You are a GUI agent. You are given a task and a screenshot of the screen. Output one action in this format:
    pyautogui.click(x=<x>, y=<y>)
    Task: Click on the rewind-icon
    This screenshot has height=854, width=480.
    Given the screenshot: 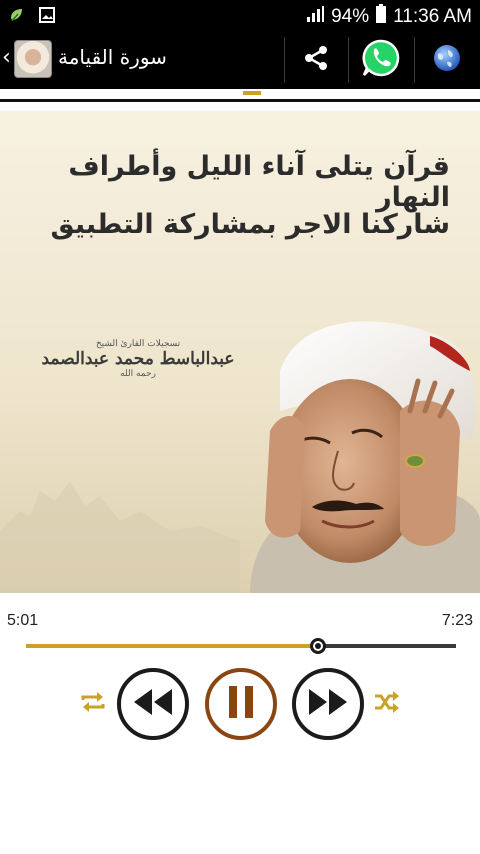 What is the action you would take?
    pyautogui.click(x=153, y=704)
    